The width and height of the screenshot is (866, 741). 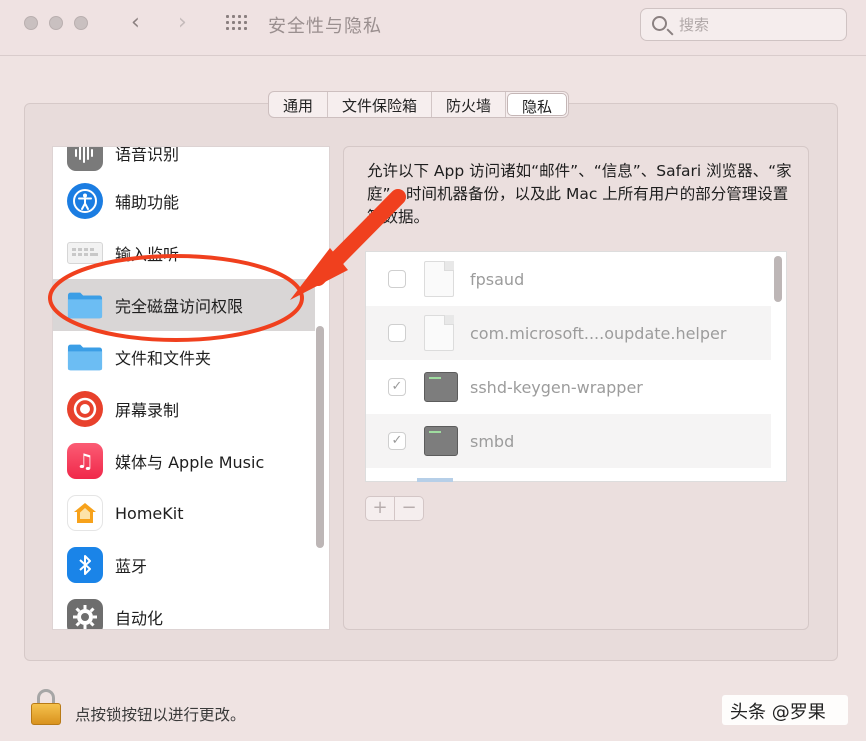 What do you see at coordinates (184, 253) in the screenshot?
I see `sidebar-item-input-monitoring: 输入监听` at bounding box center [184, 253].